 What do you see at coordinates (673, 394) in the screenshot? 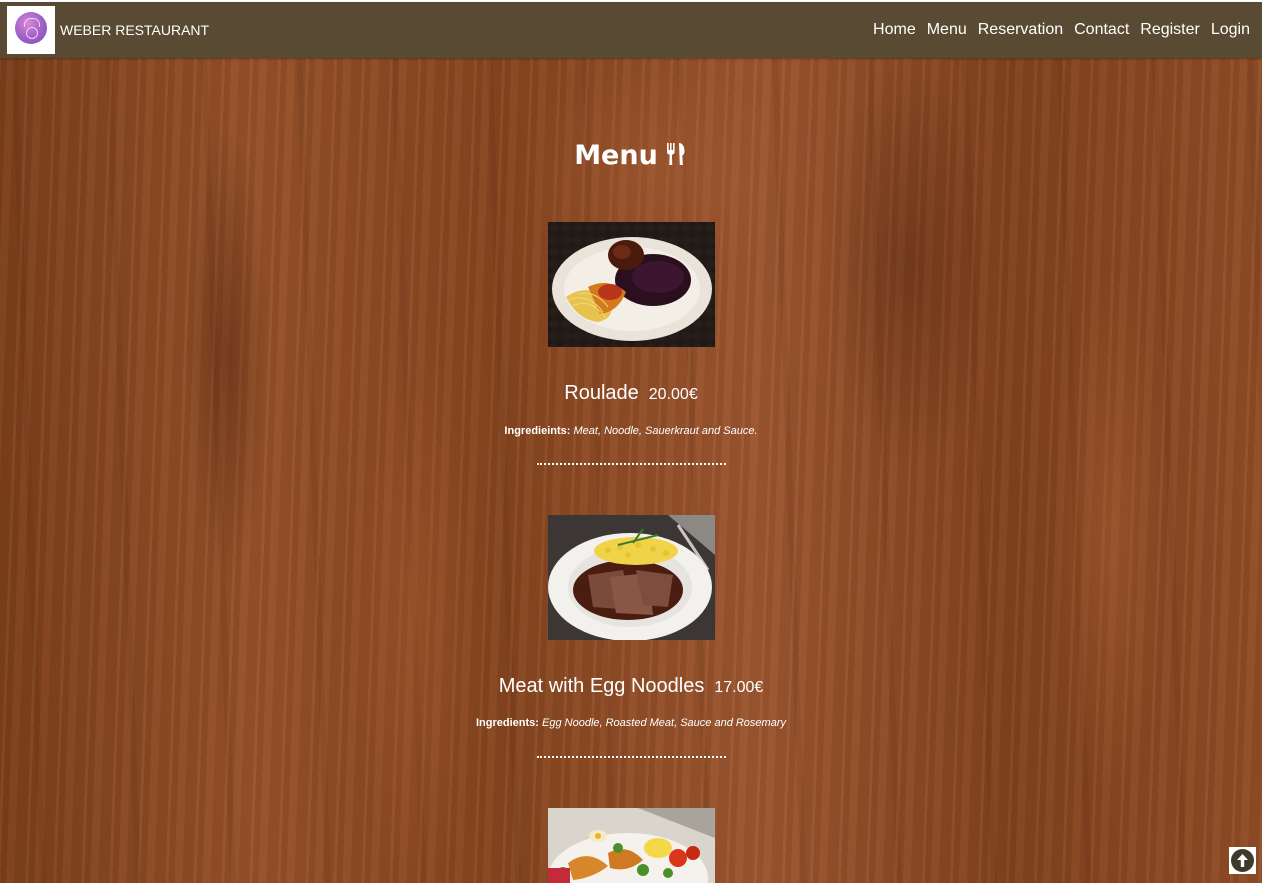
I see `dish-price: 20.00€` at bounding box center [673, 394].